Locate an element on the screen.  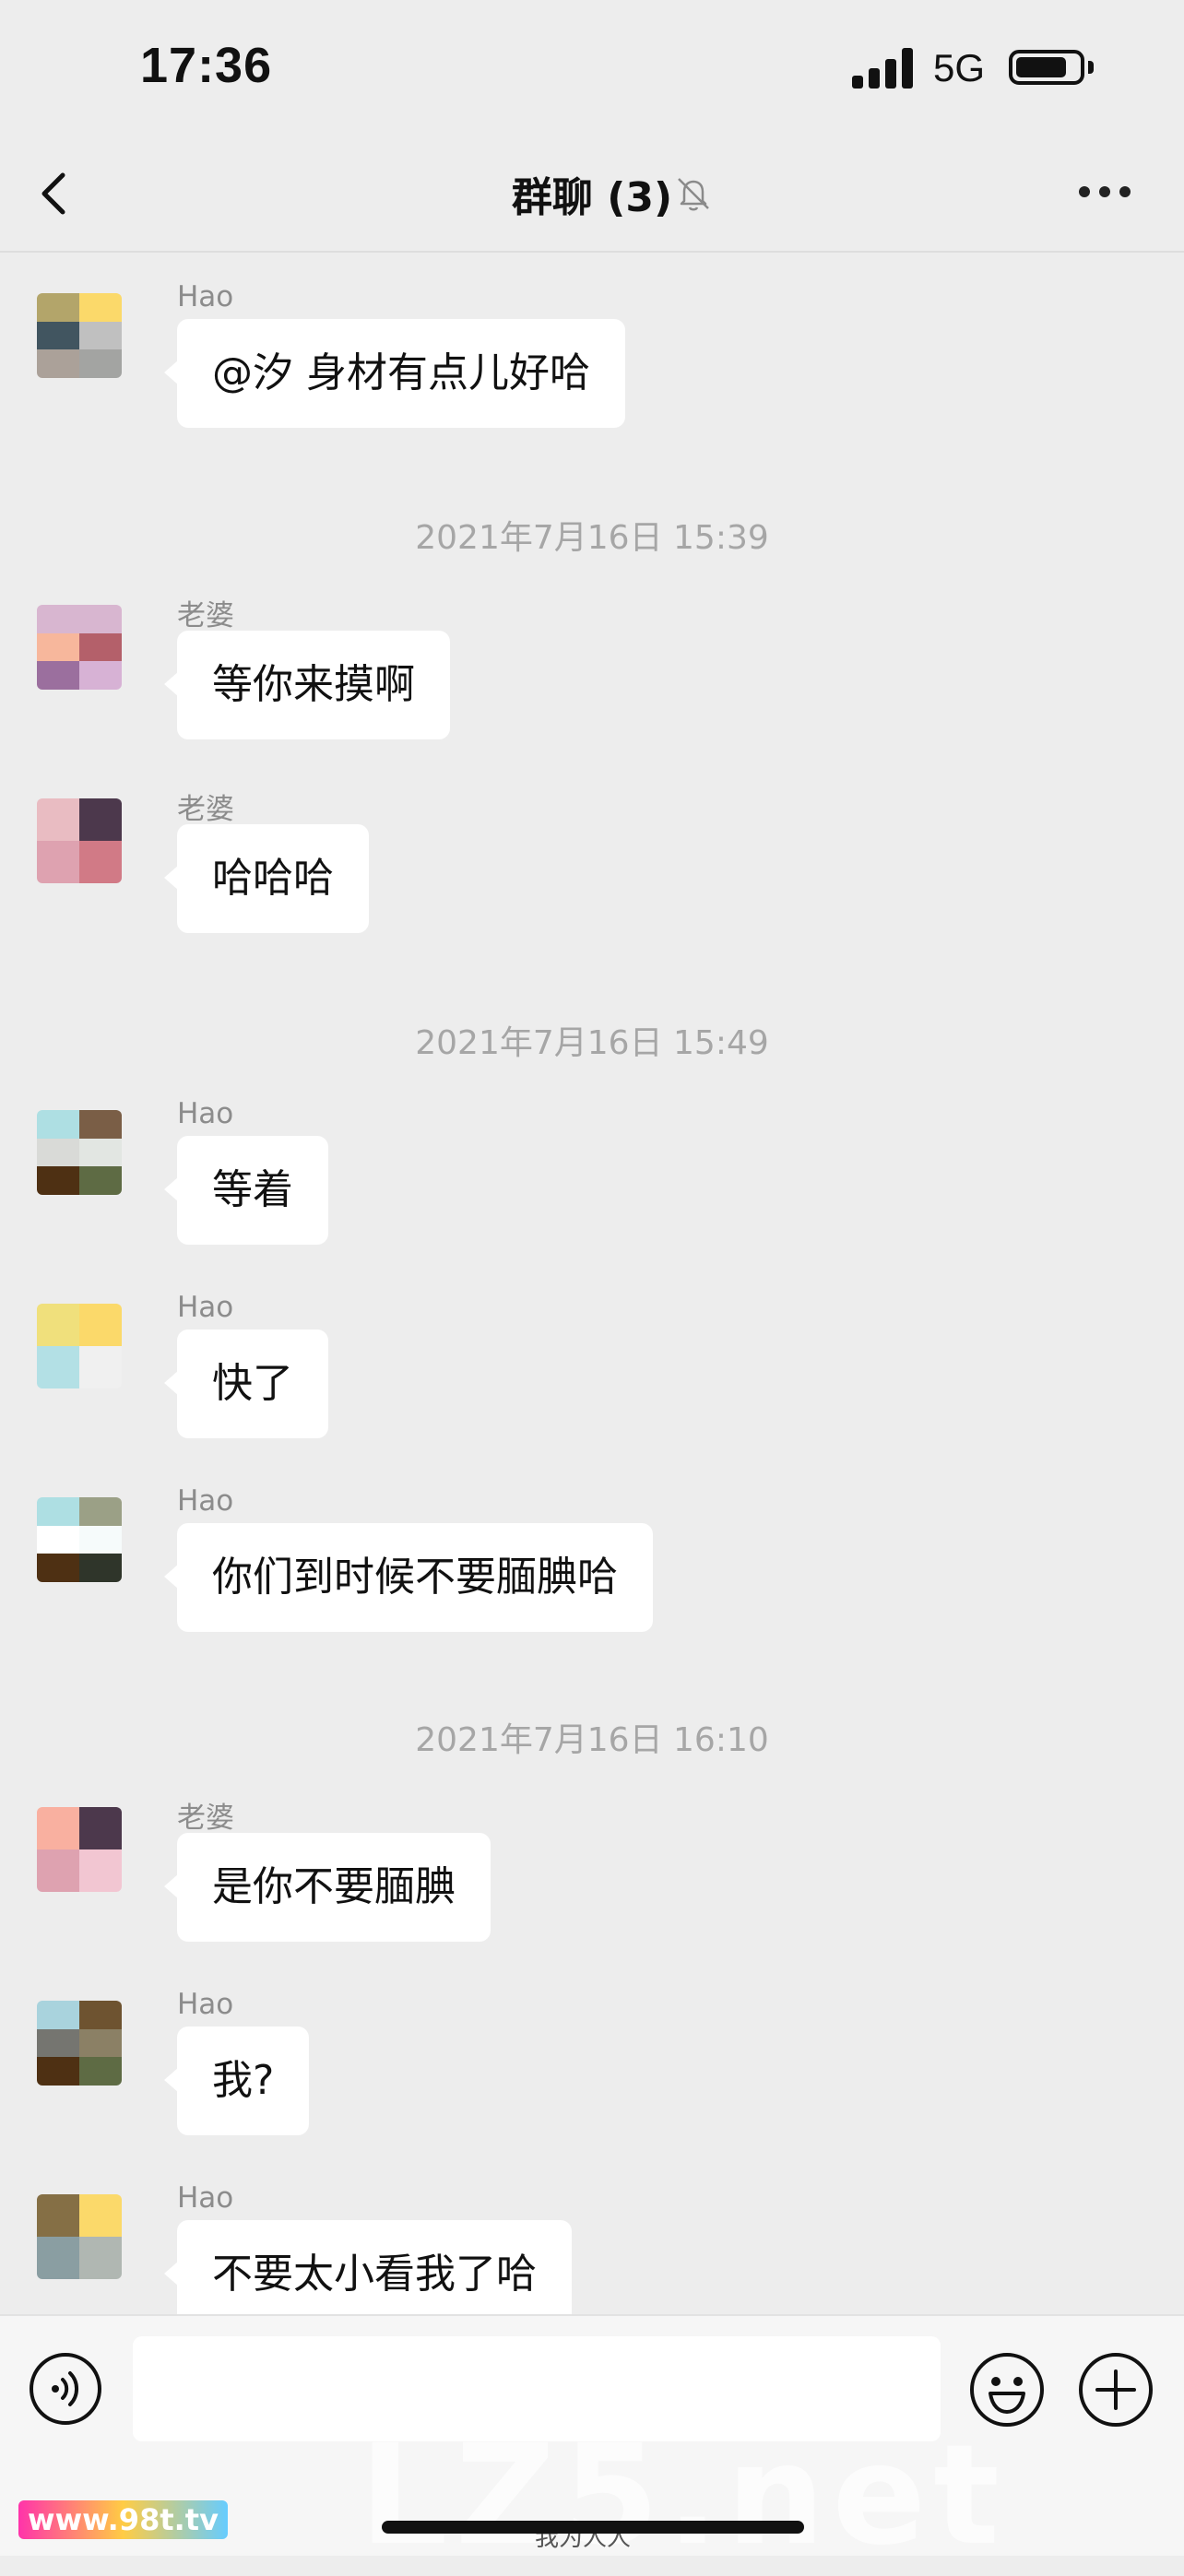
more-dots-icon is located at coordinates (1106, 193).